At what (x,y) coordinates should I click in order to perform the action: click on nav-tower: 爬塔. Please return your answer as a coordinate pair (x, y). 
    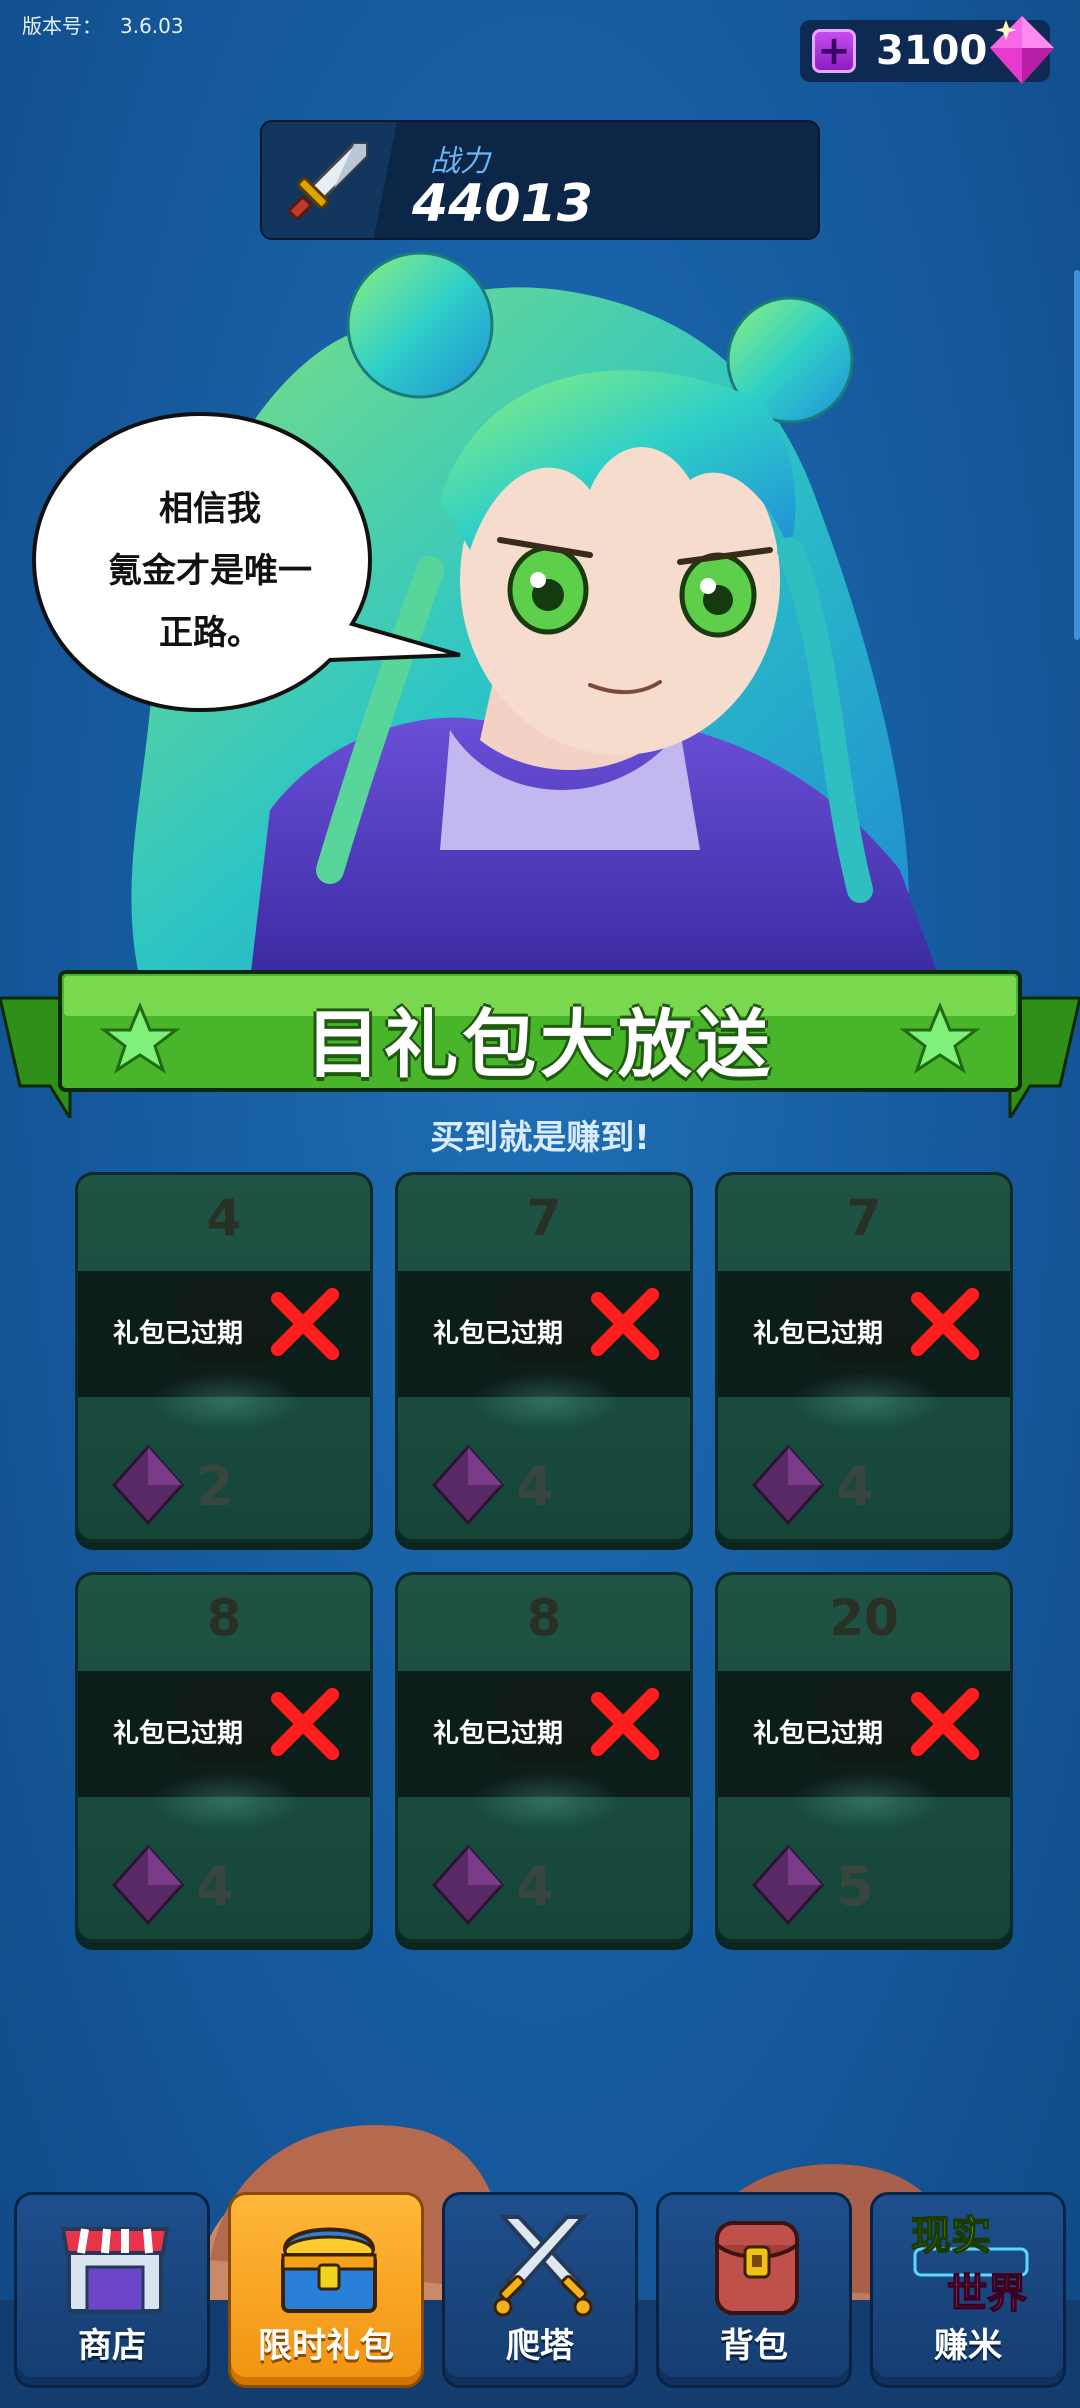
    Looking at the image, I should click on (540, 2290).